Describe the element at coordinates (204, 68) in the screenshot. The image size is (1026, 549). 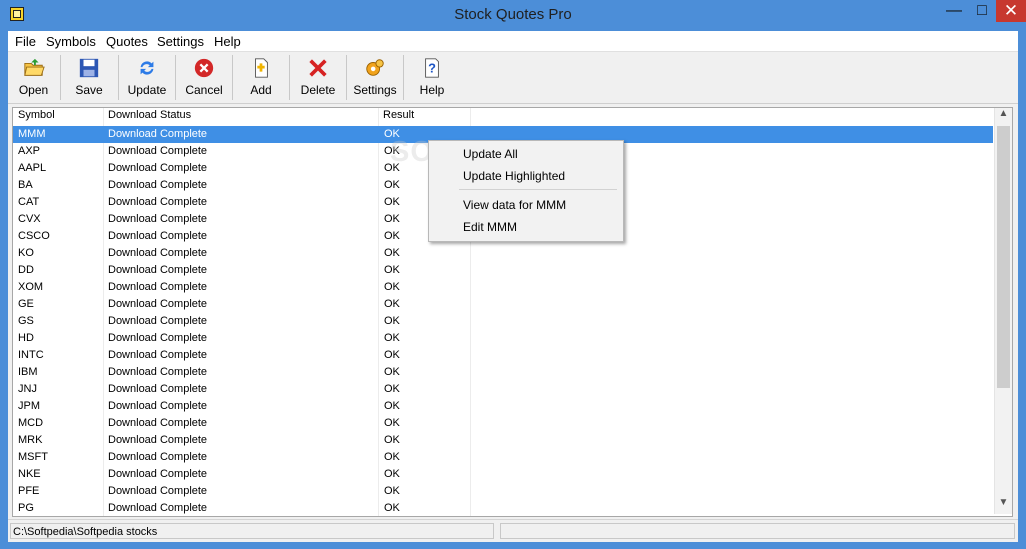
I see `cancel-icon` at that location.